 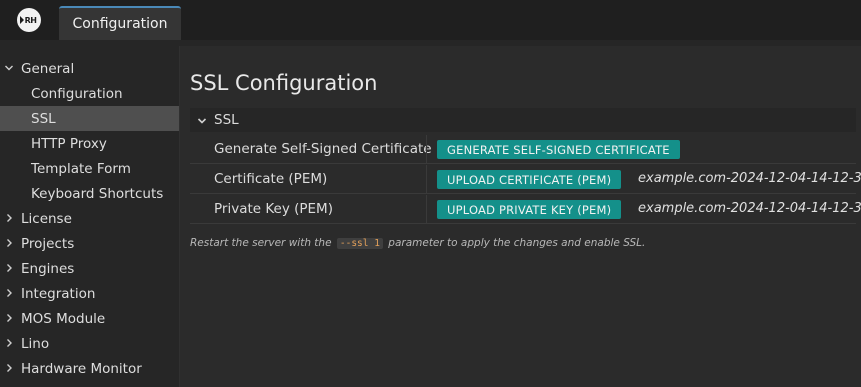 I want to click on private-key-filename: example.com-2024-12-04-14-12-32, so click(x=749, y=208).